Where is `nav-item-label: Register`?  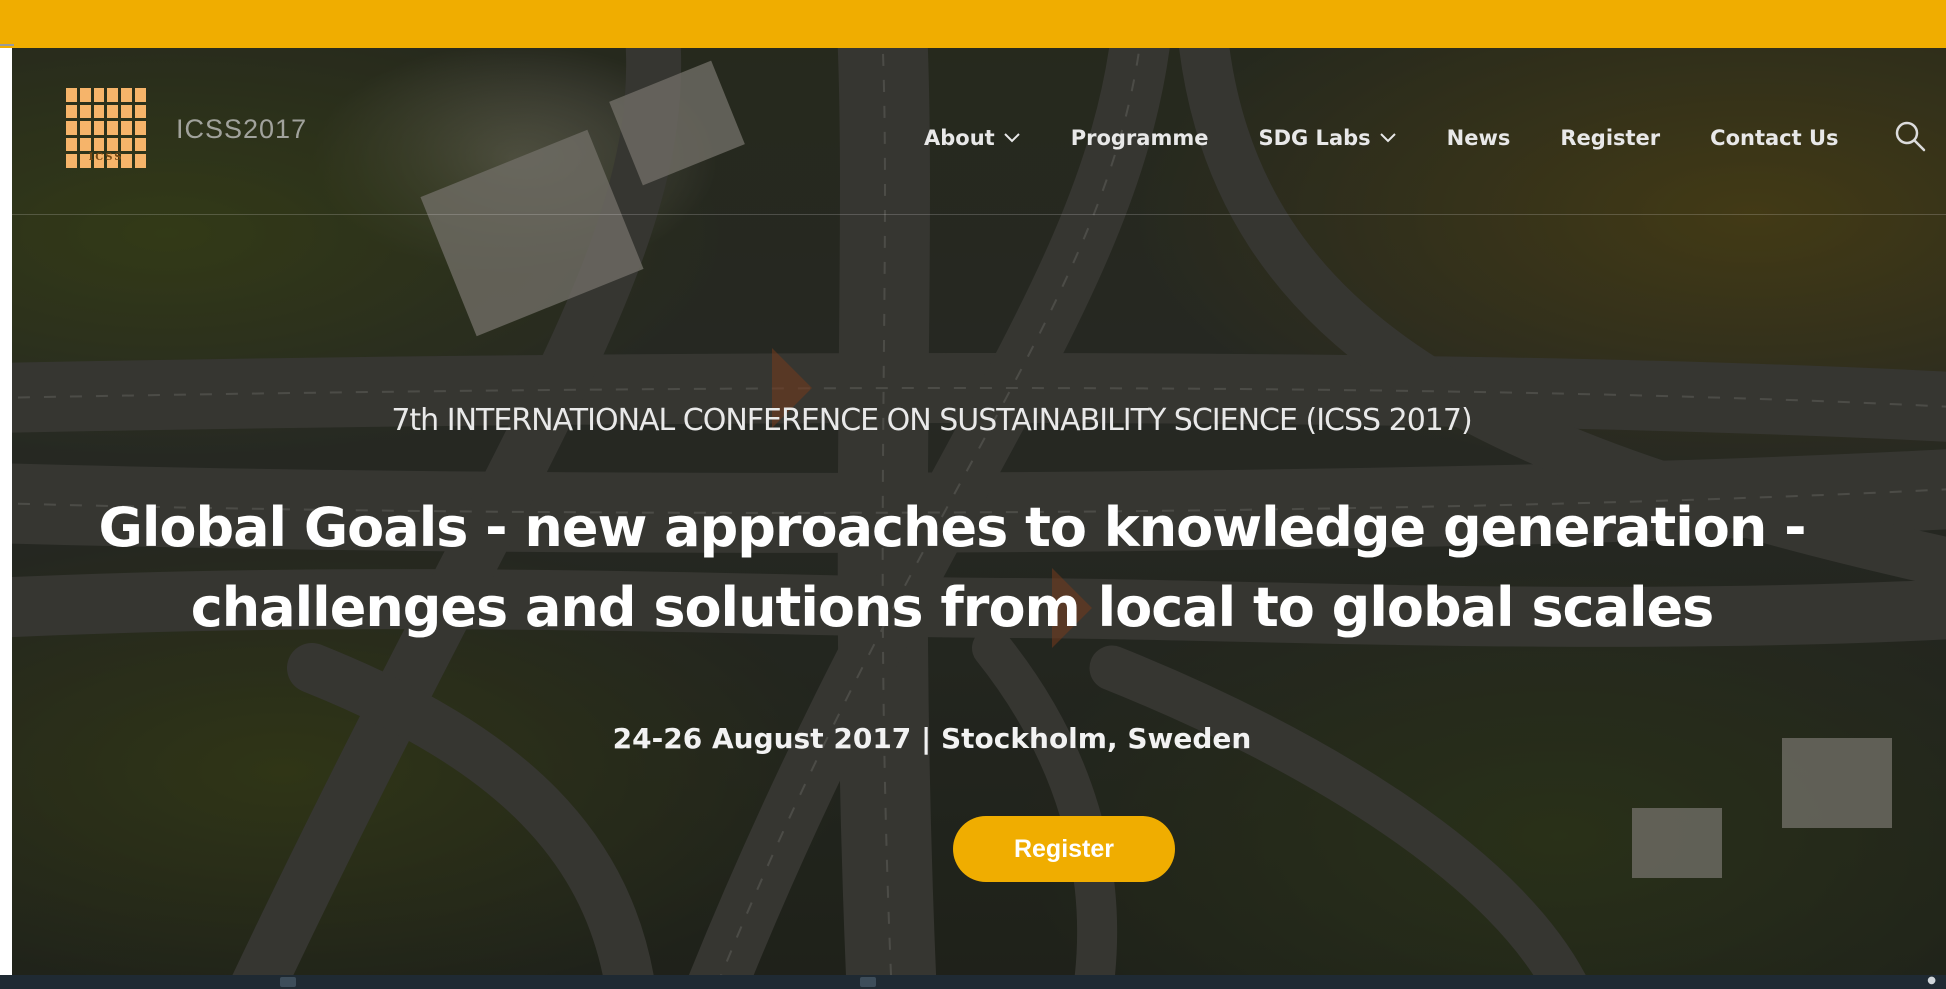
nav-item-label: Register is located at coordinates (1610, 138).